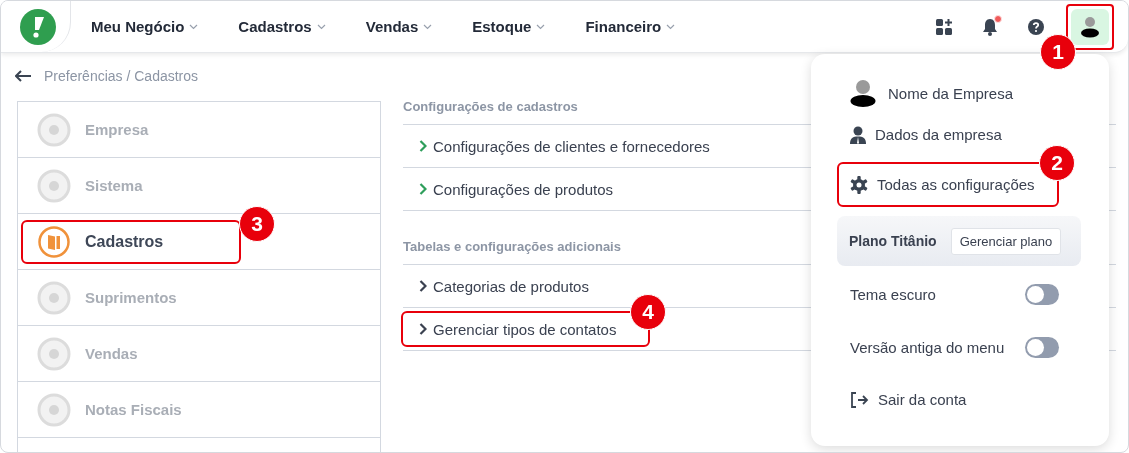 Image resolution: width=1129 pixels, height=453 pixels. Describe the element at coordinates (145, 26) in the screenshot. I see `nav-menu: Meu Negócio` at that location.